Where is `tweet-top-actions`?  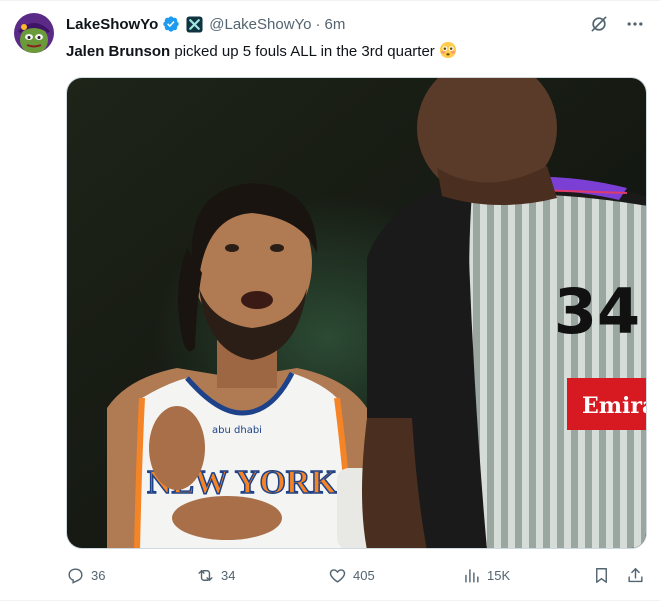 tweet-top-actions is located at coordinates (617, 24).